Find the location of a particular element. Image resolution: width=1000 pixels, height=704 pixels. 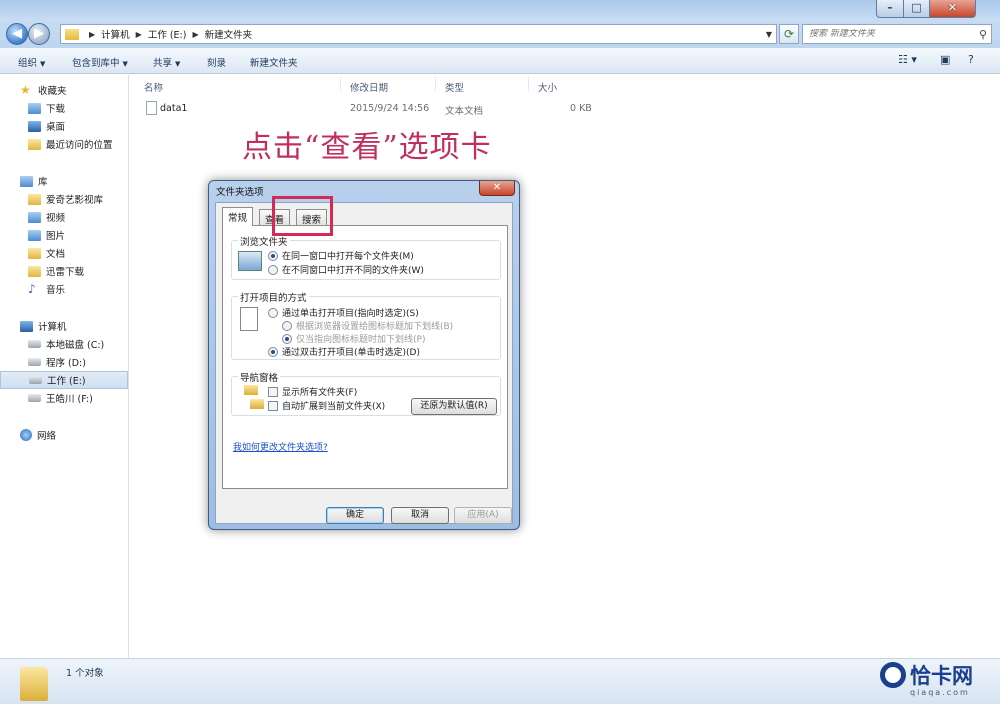

checkbox-indicator is located at coordinates (273, 391).